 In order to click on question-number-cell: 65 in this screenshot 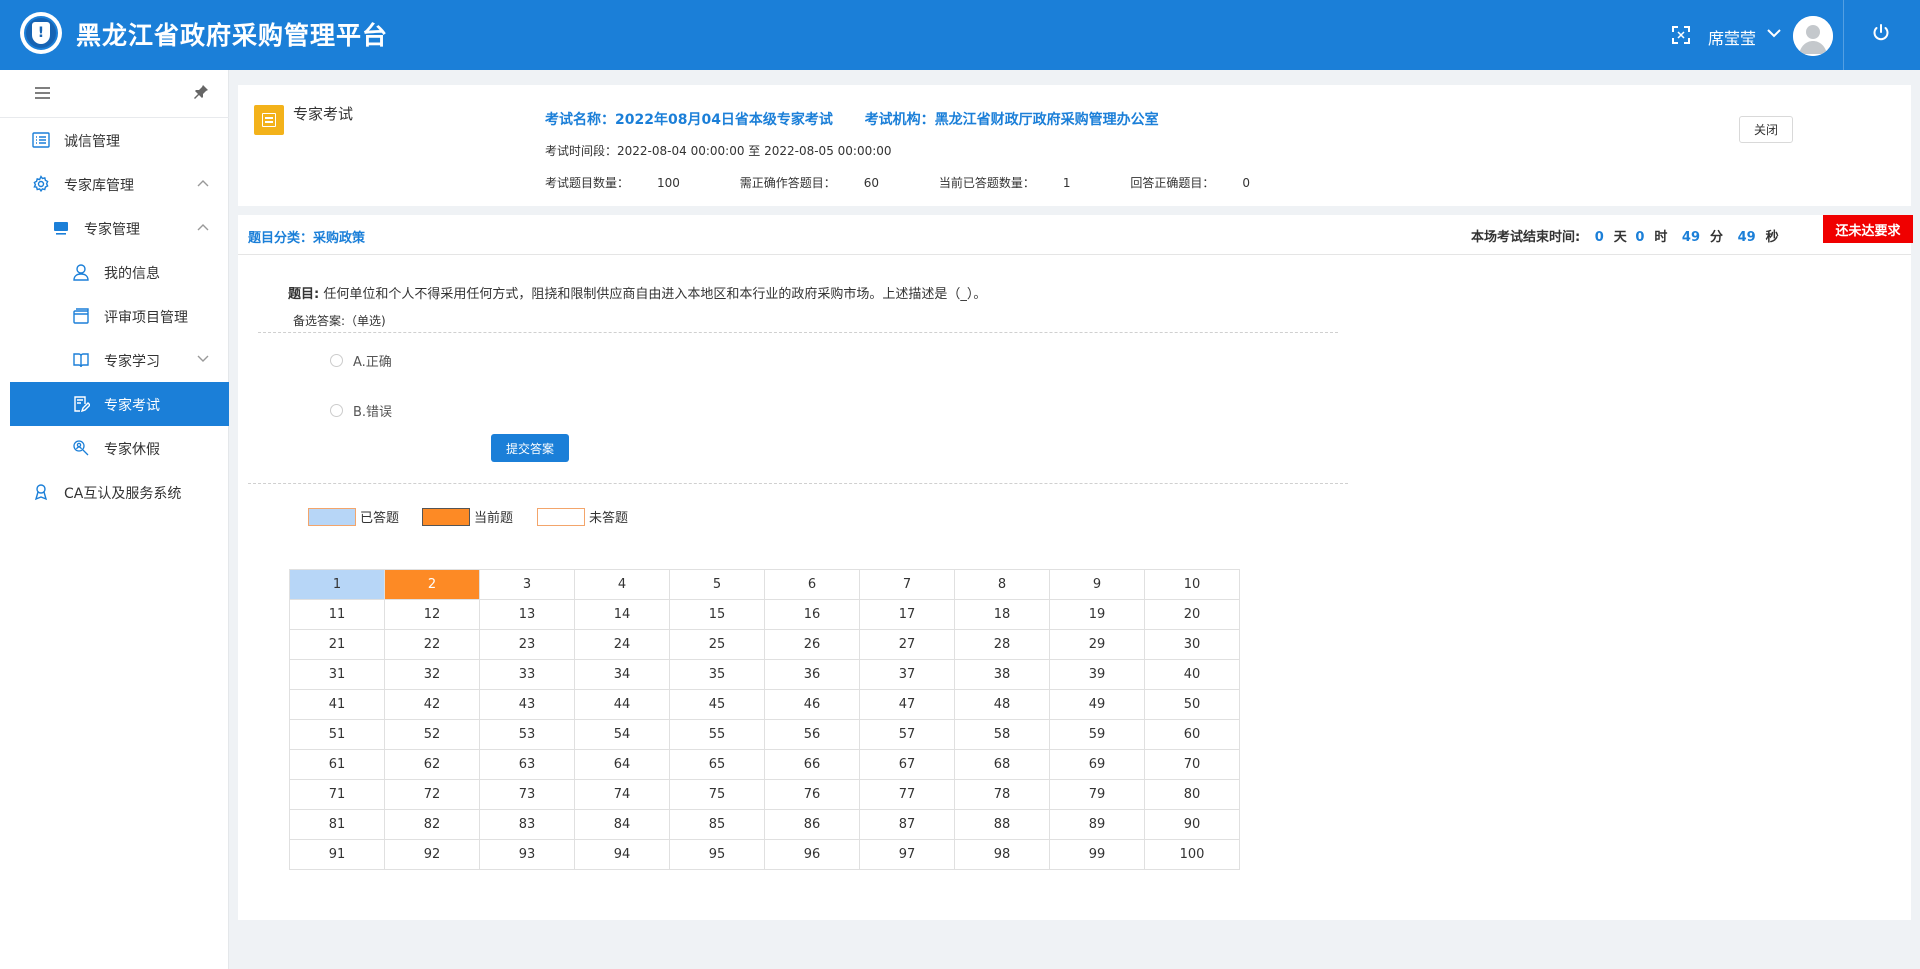, I will do `click(717, 764)`.